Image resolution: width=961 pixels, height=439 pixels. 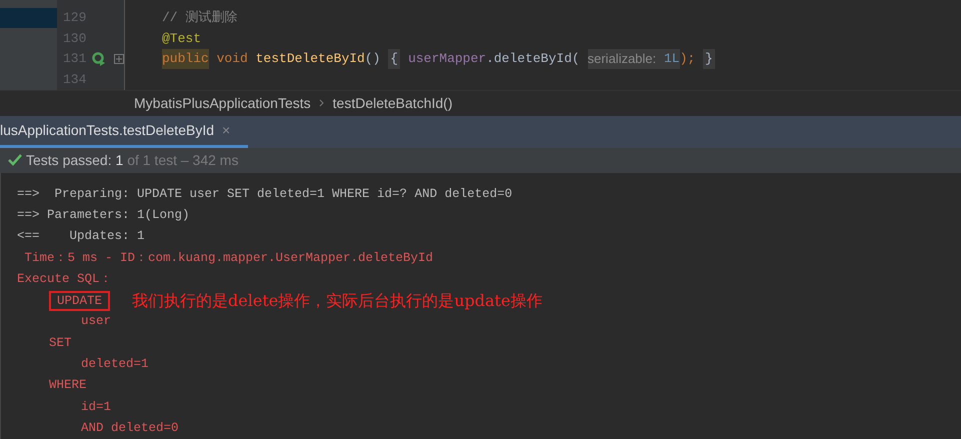 What do you see at coordinates (310, 59) in the screenshot?
I see `code-token: testDeleteById` at bounding box center [310, 59].